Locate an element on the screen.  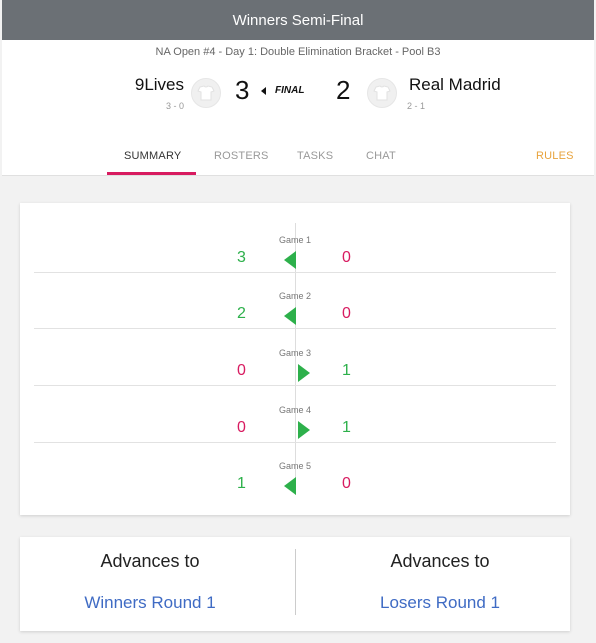
game-row: Game 1 3 0 is located at coordinates (295, 245).